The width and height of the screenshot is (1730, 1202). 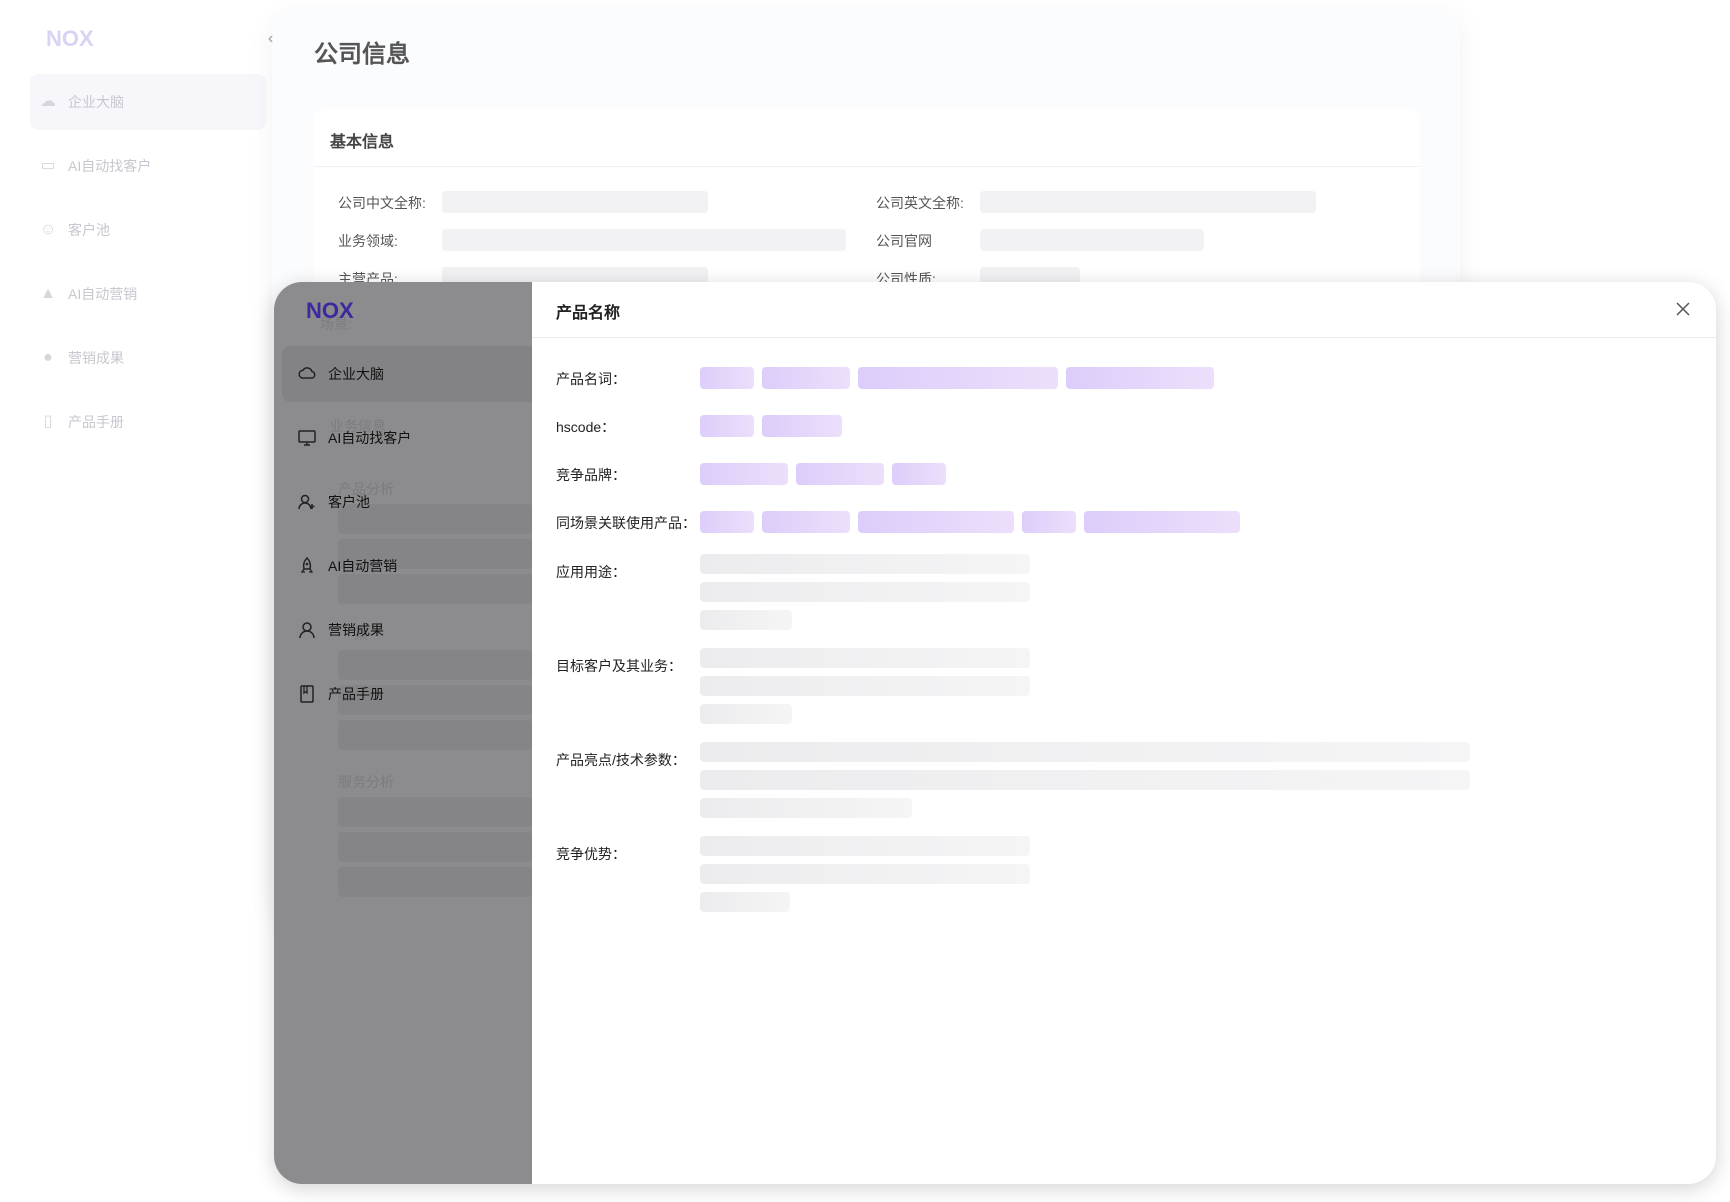 I want to click on sidebar-item-marketing-results: 营销成果, so click(x=407, y=630).